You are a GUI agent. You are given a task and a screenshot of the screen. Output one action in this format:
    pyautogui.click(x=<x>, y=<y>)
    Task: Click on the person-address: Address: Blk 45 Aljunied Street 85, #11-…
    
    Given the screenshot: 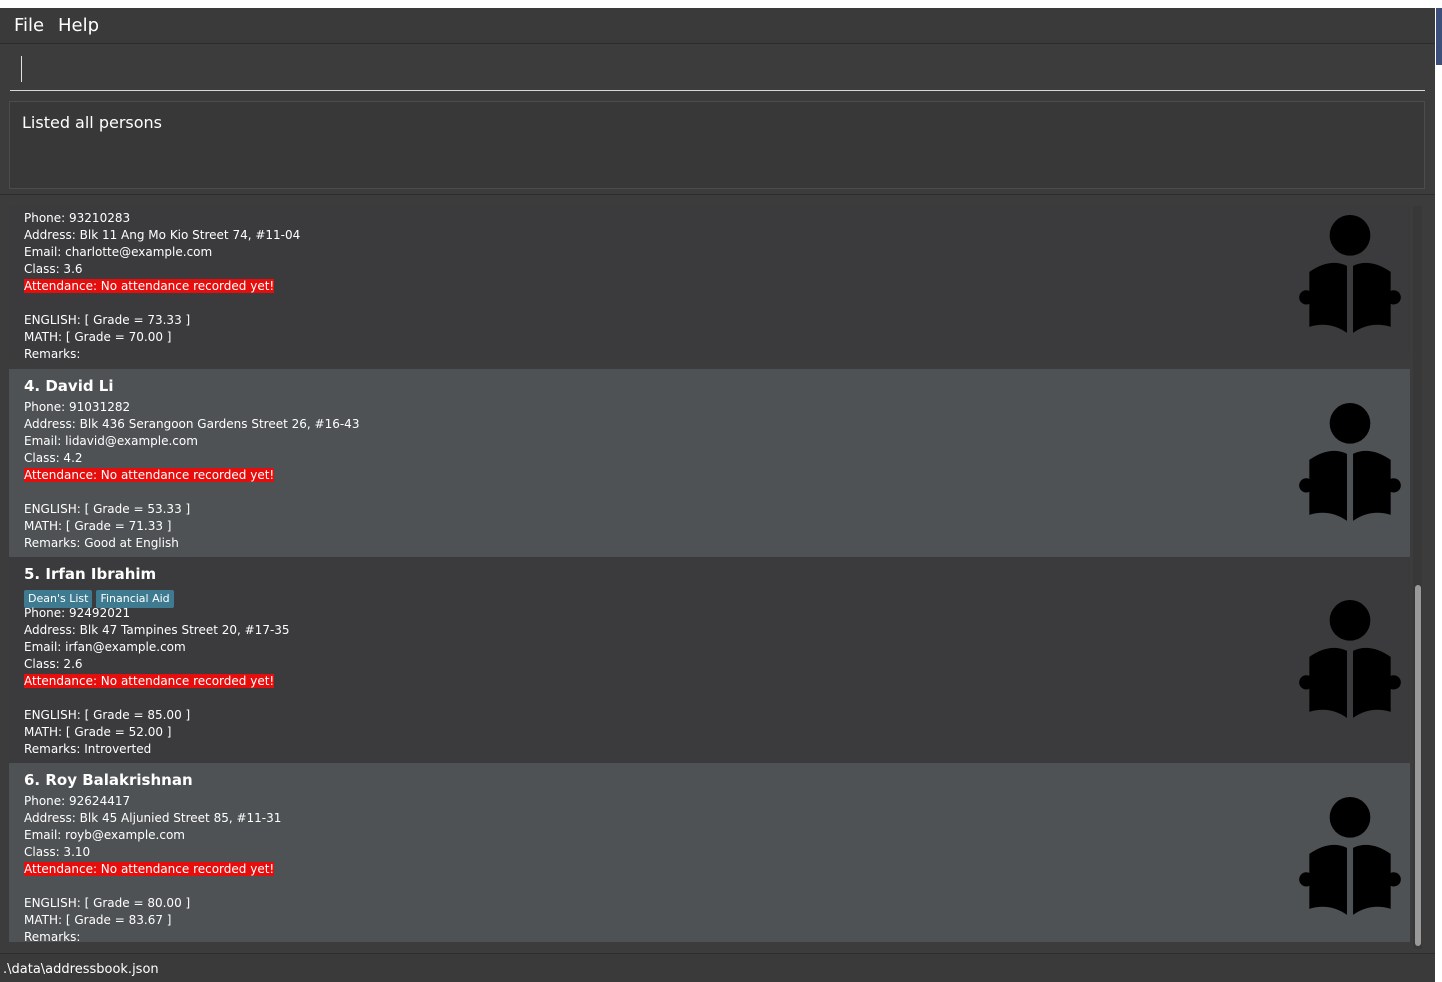 What is the action you would take?
    pyautogui.click(x=153, y=818)
    